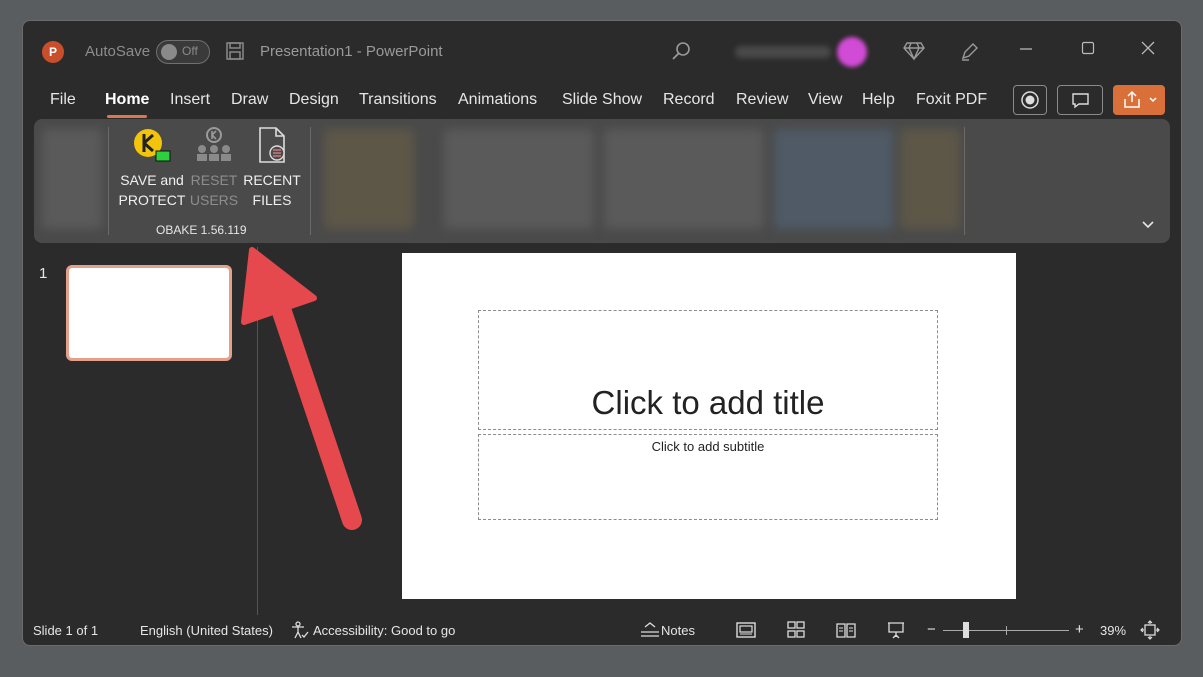  Describe the element at coordinates (497, 100) in the screenshot. I see `tab-animations: Animations` at that location.